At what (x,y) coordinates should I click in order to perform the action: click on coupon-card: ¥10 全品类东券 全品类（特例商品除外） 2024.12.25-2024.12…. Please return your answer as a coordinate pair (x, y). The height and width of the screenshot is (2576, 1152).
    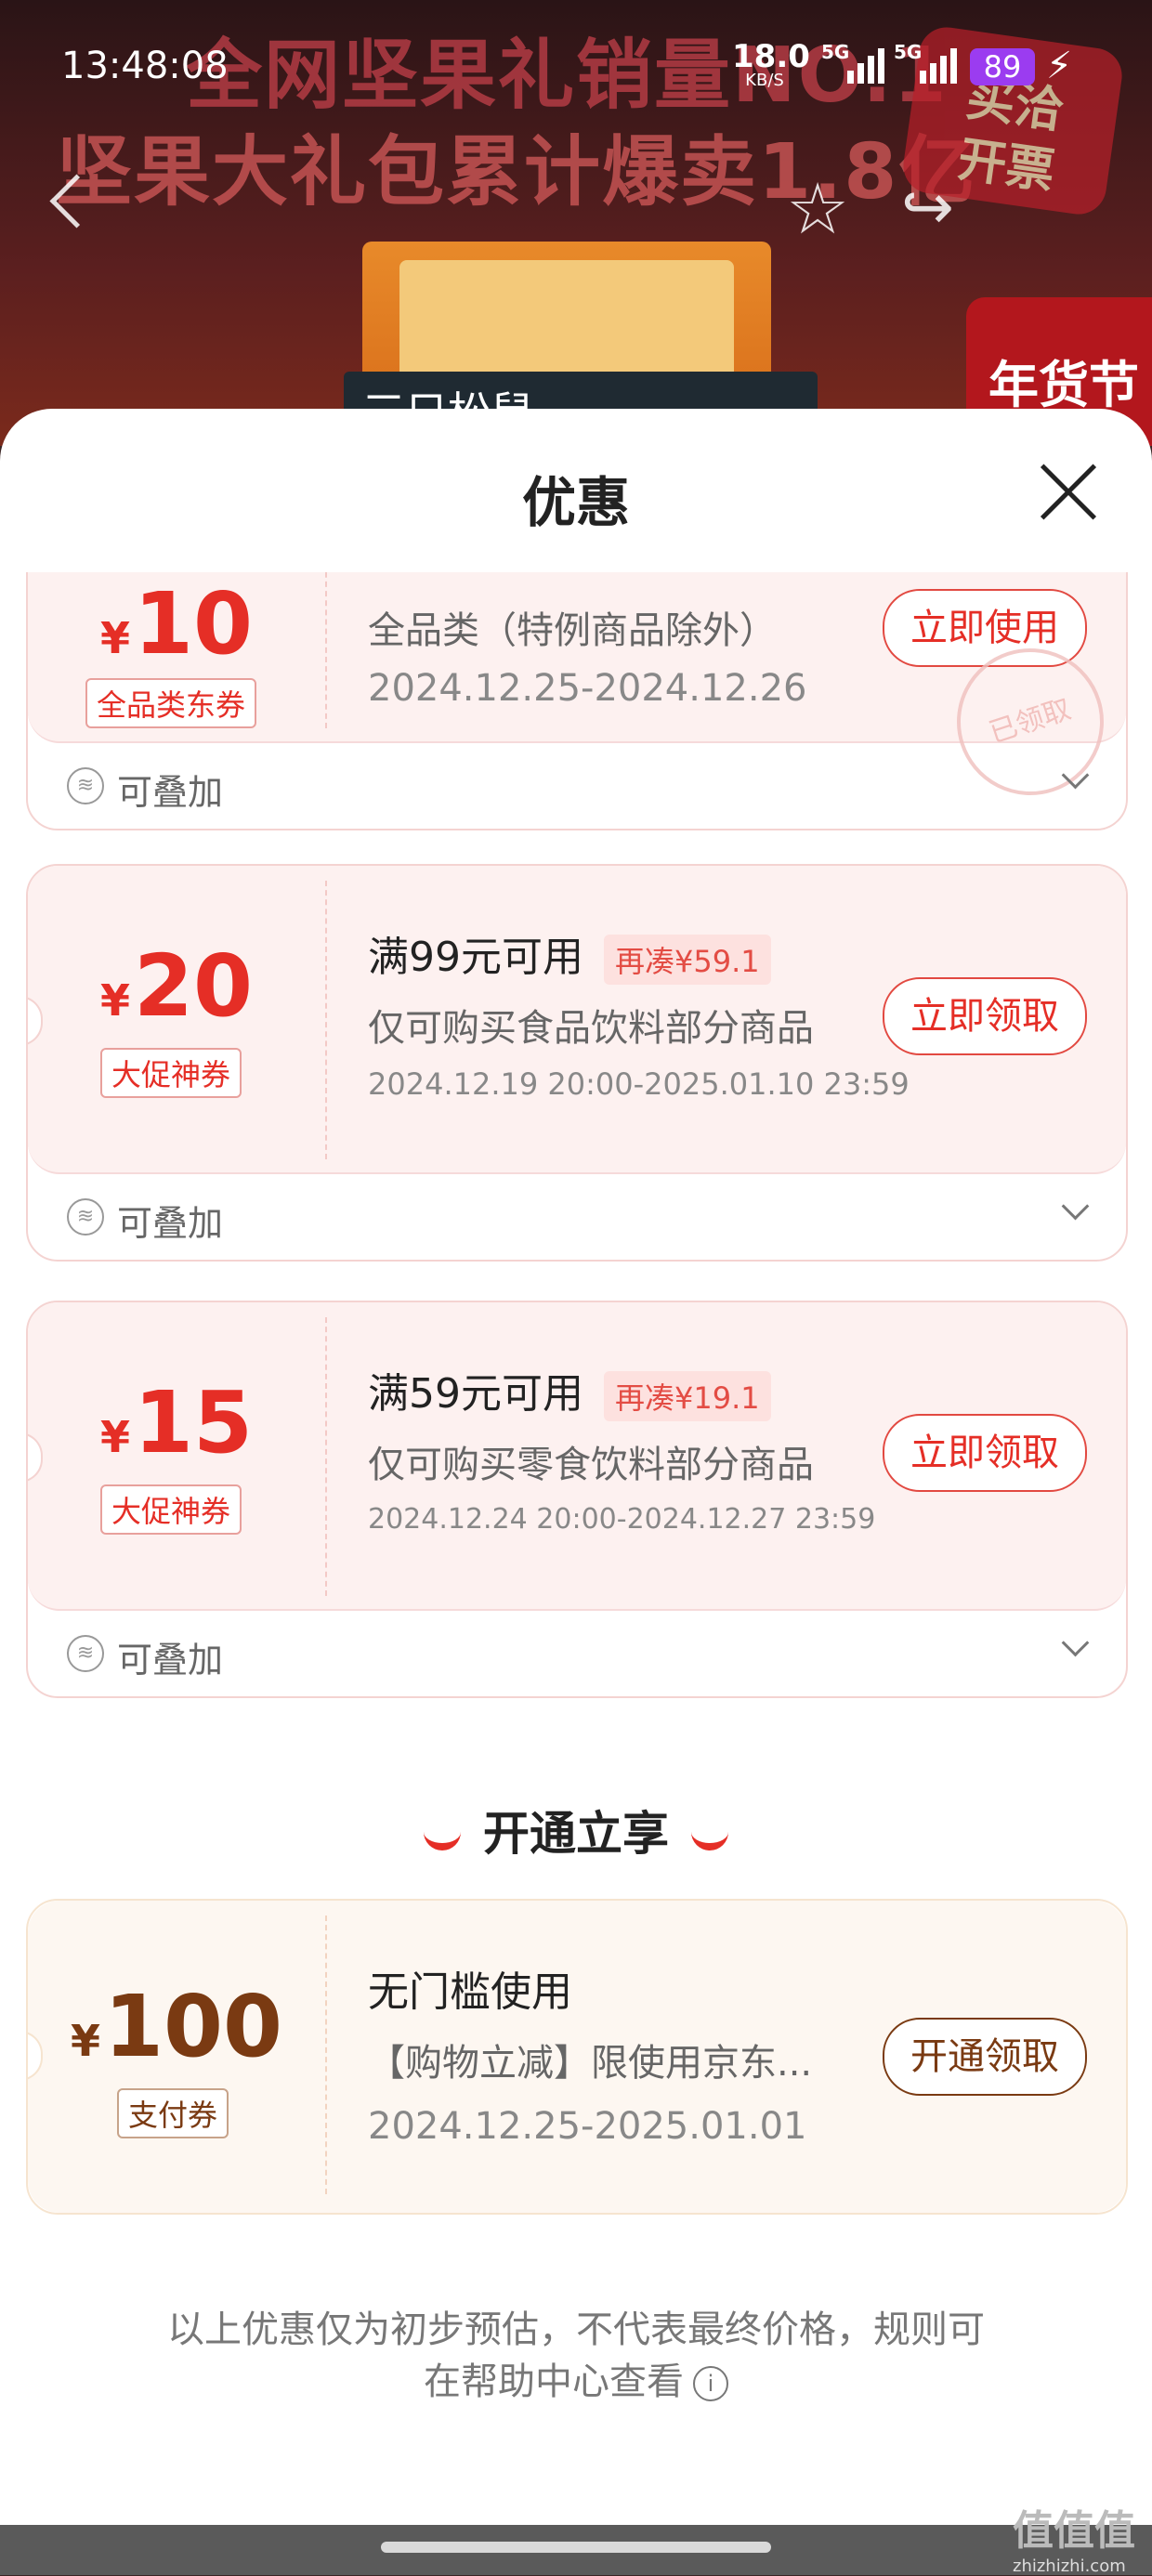
    Looking at the image, I should click on (577, 701).